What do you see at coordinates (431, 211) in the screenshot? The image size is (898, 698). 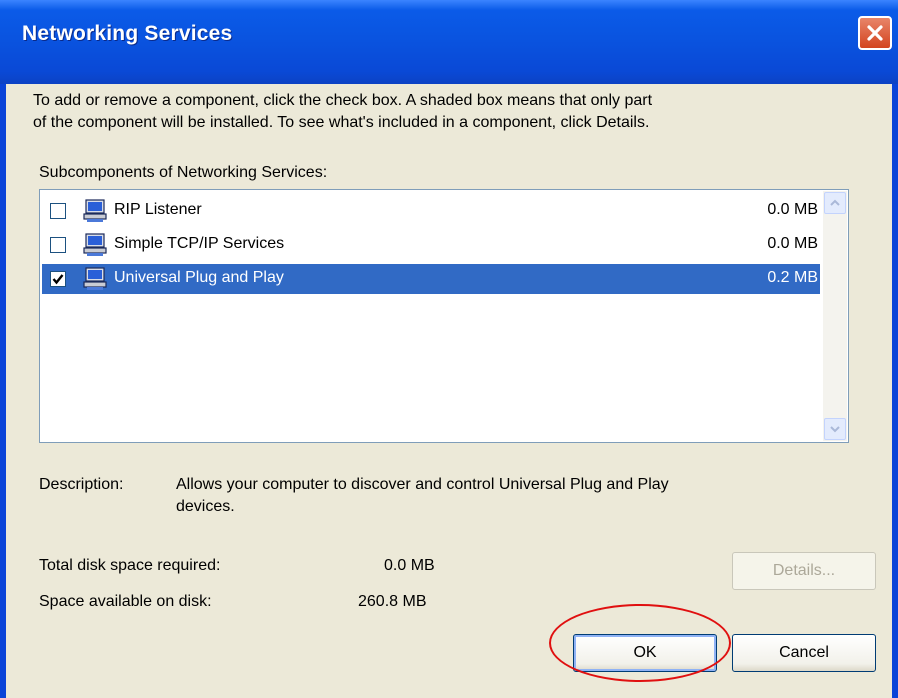 I see `list-item: RIP Listener 0.0 MB` at bounding box center [431, 211].